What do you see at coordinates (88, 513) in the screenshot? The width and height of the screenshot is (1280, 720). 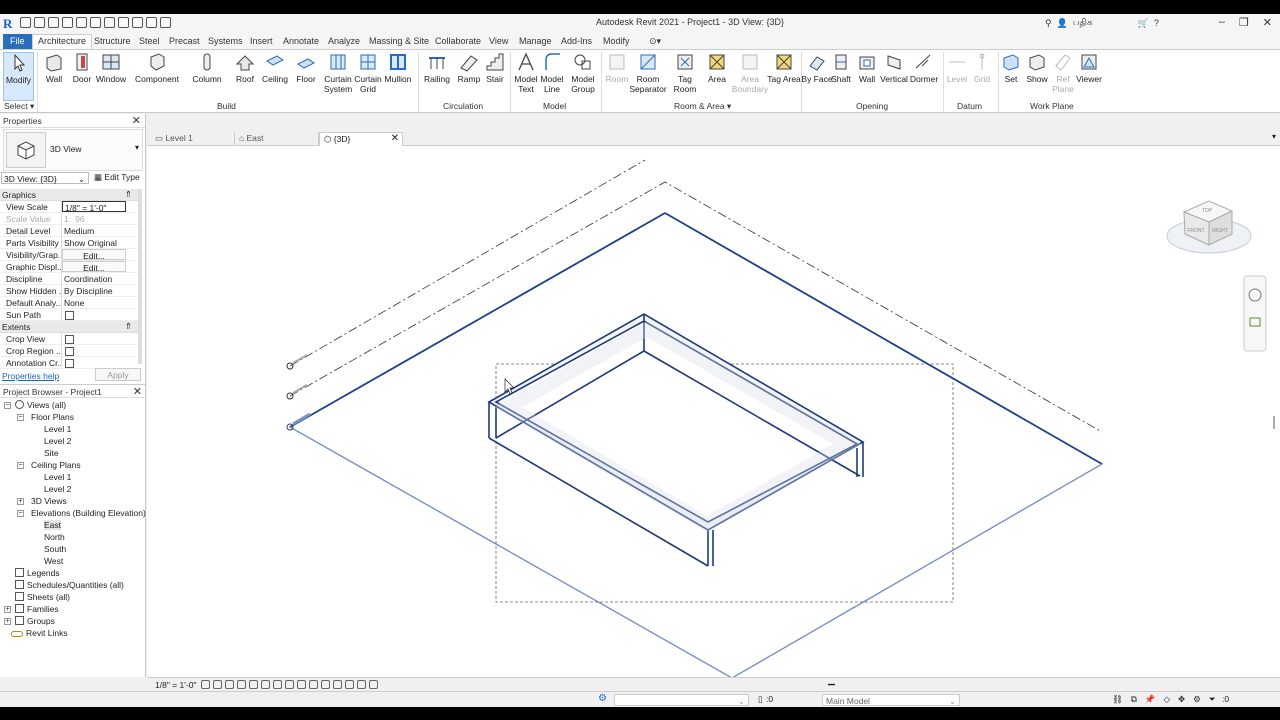 I see `tree-elevations: Elevations (Building Elevation)` at bounding box center [88, 513].